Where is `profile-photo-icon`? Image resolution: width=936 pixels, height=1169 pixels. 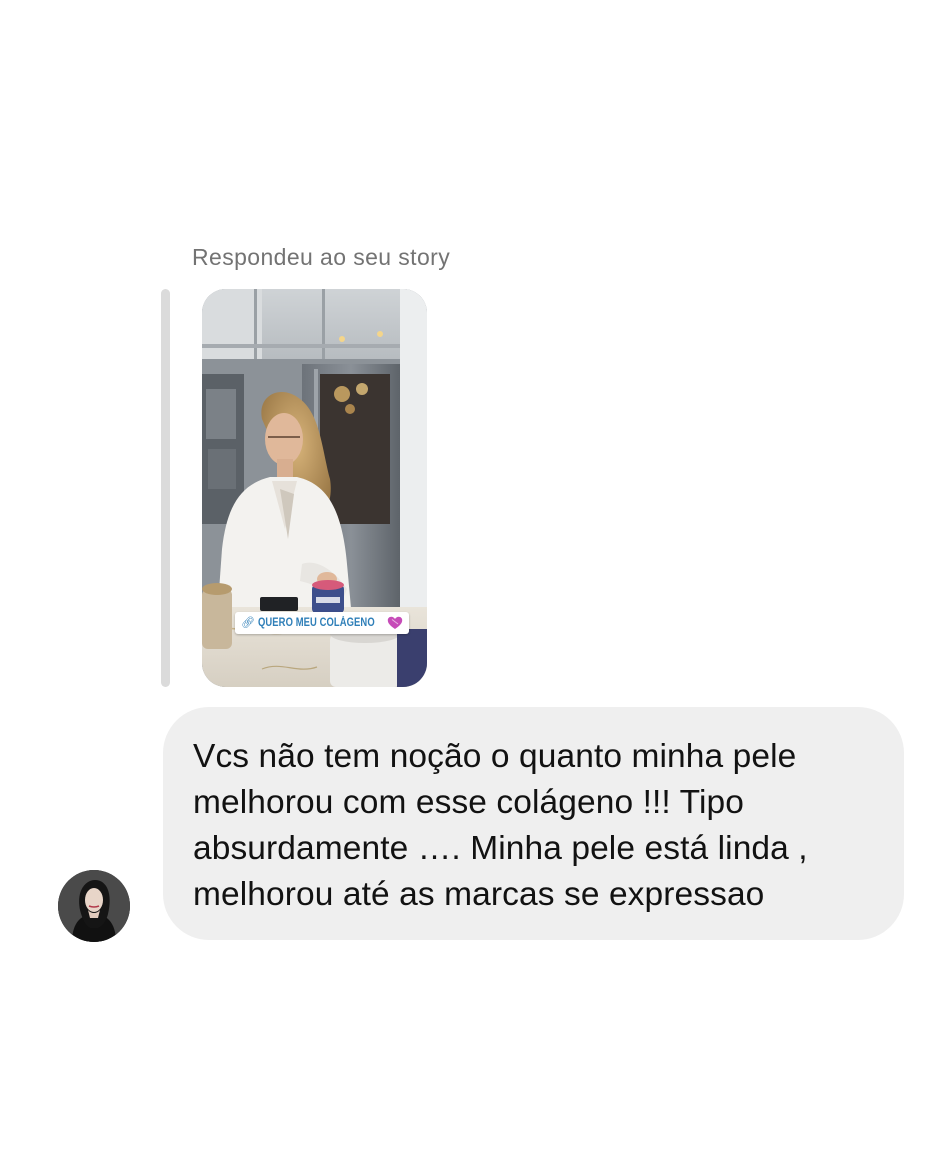 profile-photo-icon is located at coordinates (94, 906).